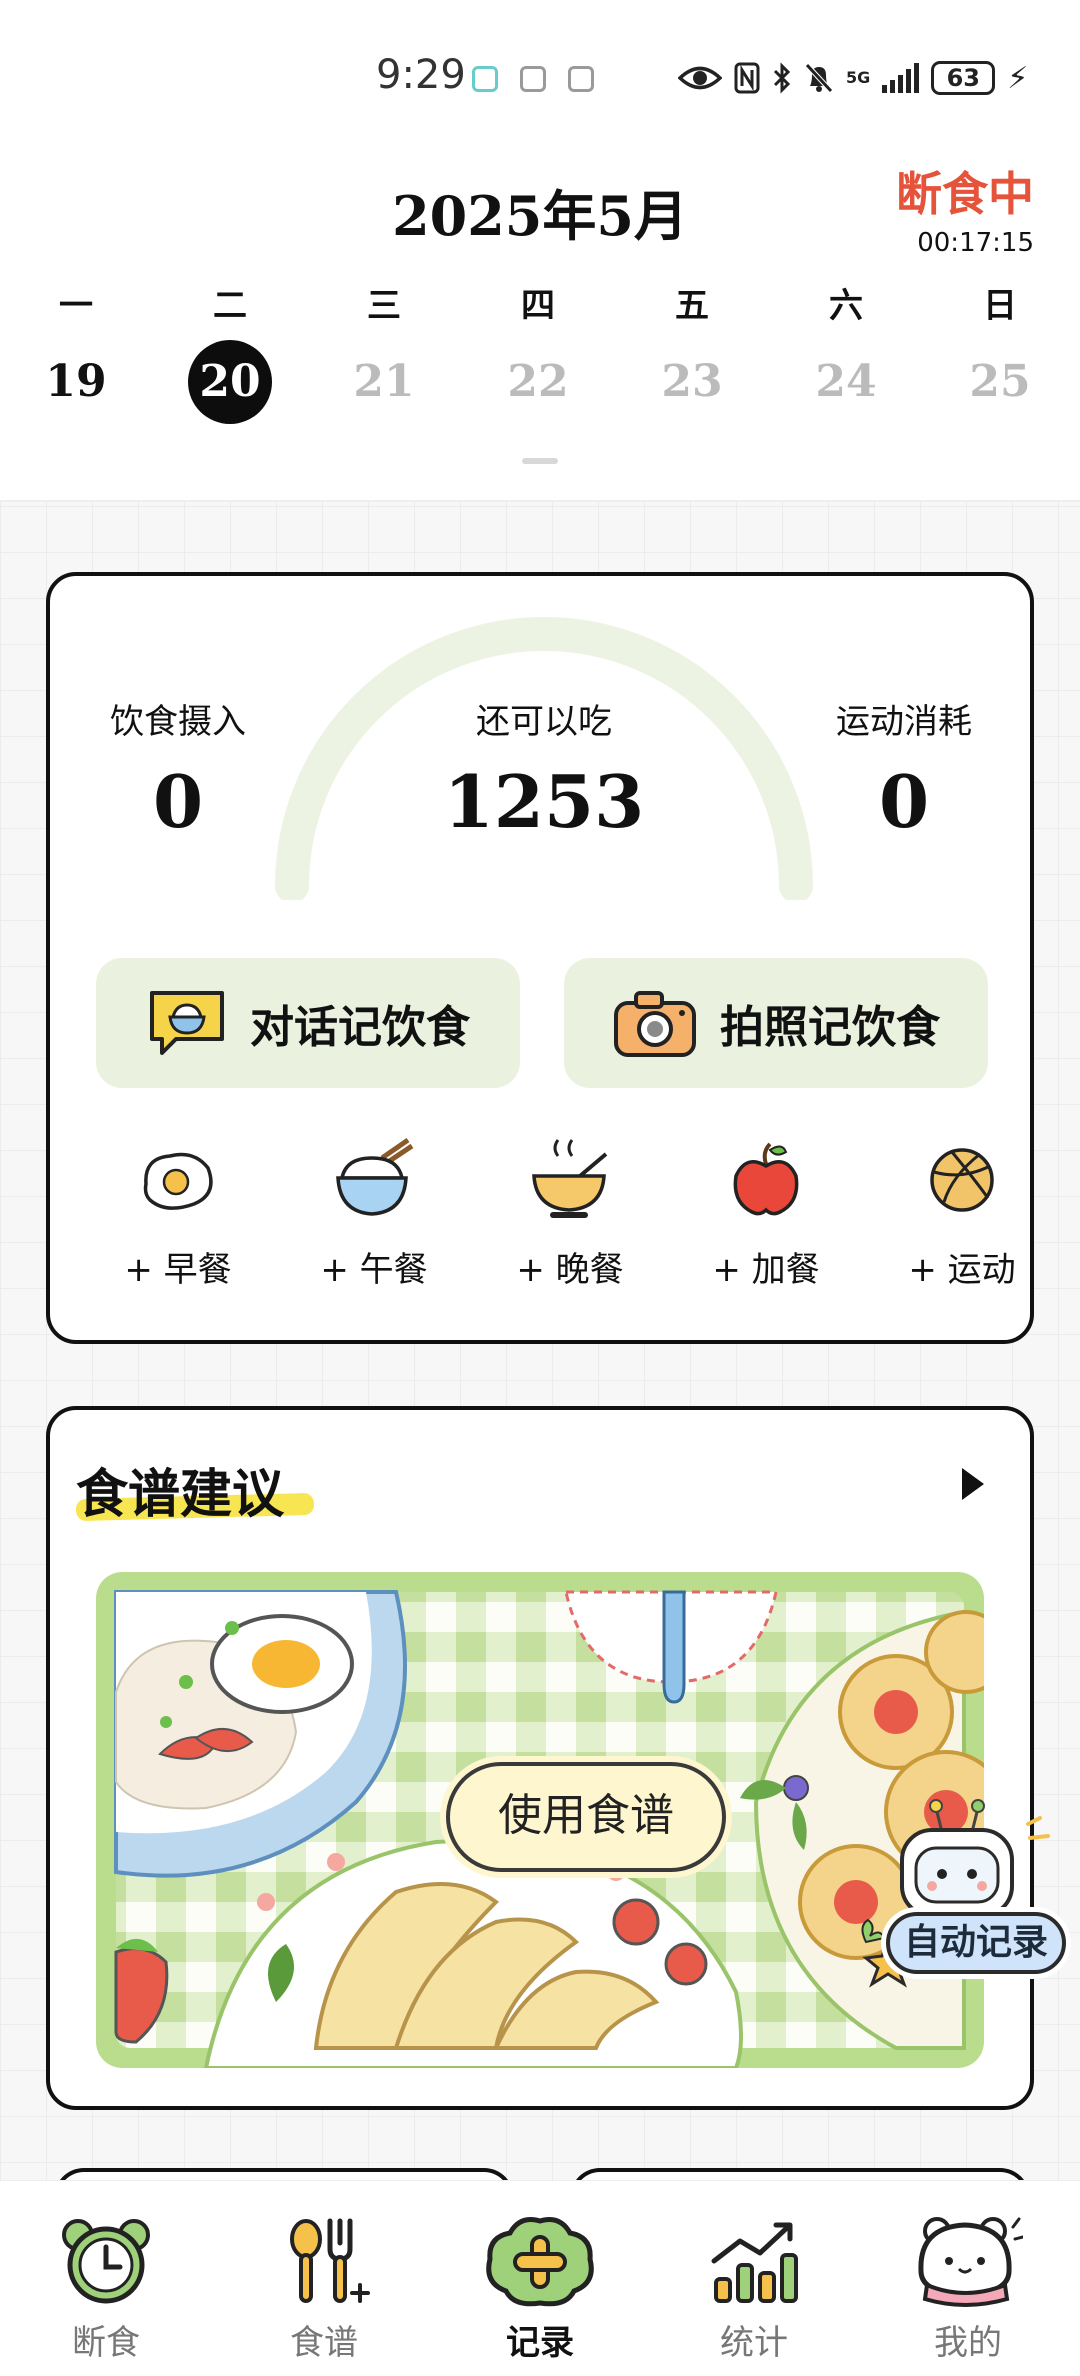 This screenshot has width=1080, height=2376. I want to click on battery-indicator: 63, so click(963, 78).